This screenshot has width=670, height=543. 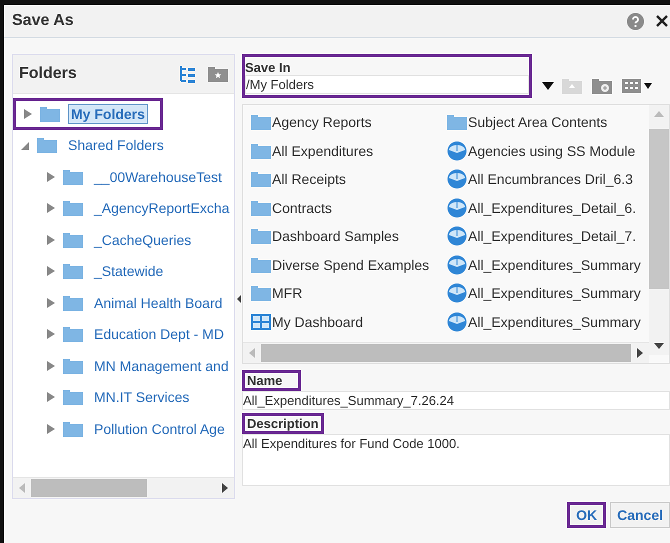 I want to click on file-item: Subject Area Contents, so click(x=545, y=122).